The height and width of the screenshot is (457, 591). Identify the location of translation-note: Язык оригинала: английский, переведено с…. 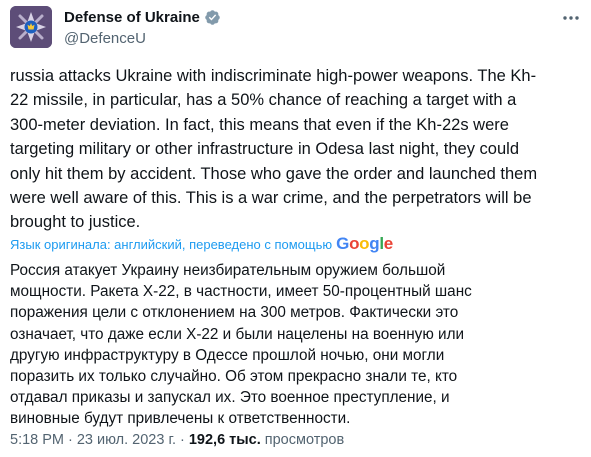
(201, 244).